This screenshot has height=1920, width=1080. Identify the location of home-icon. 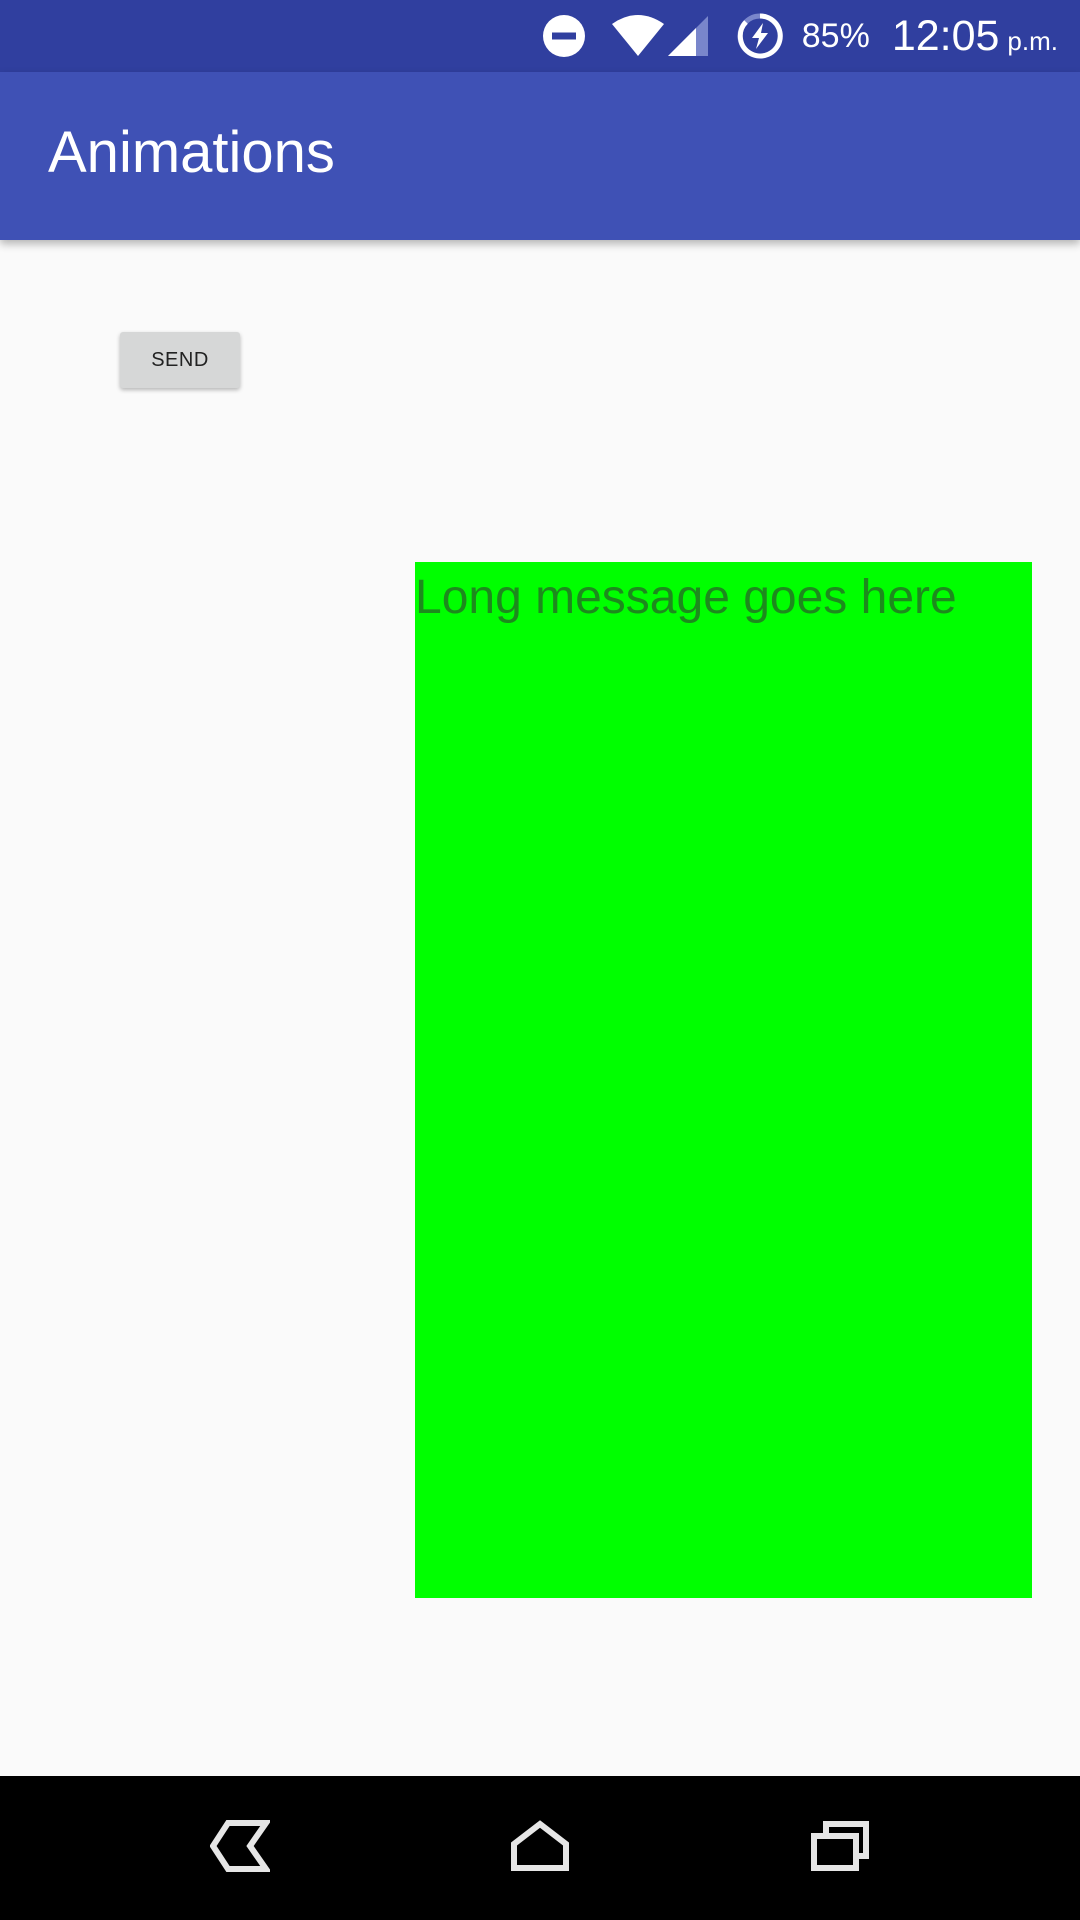
(540, 1848).